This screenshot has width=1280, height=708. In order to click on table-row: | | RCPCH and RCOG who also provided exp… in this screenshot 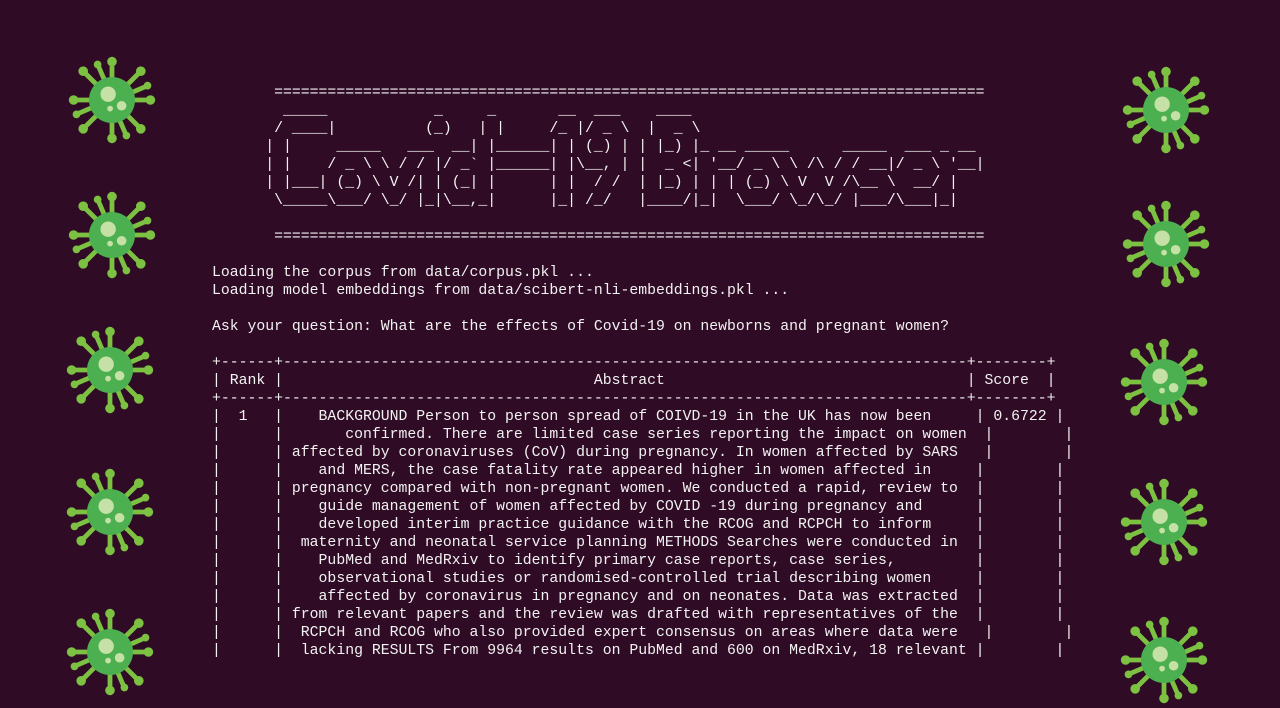, I will do `click(643, 633)`.